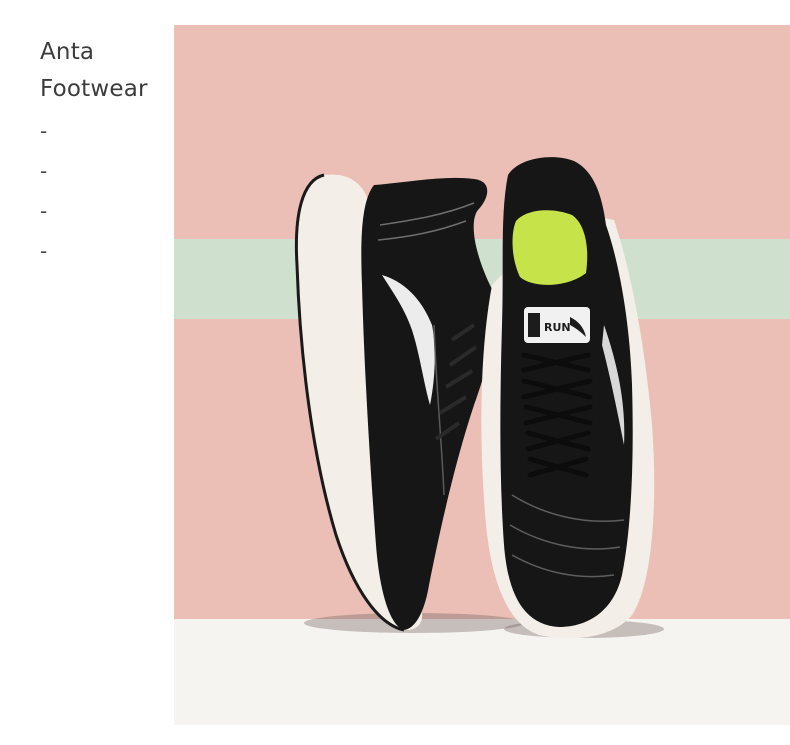 The height and width of the screenshot is (745, 790). What do you see at coordinates (550, 247) in the screenshot?
I see `right-shoe-lining` at bounding box center [550, 247].